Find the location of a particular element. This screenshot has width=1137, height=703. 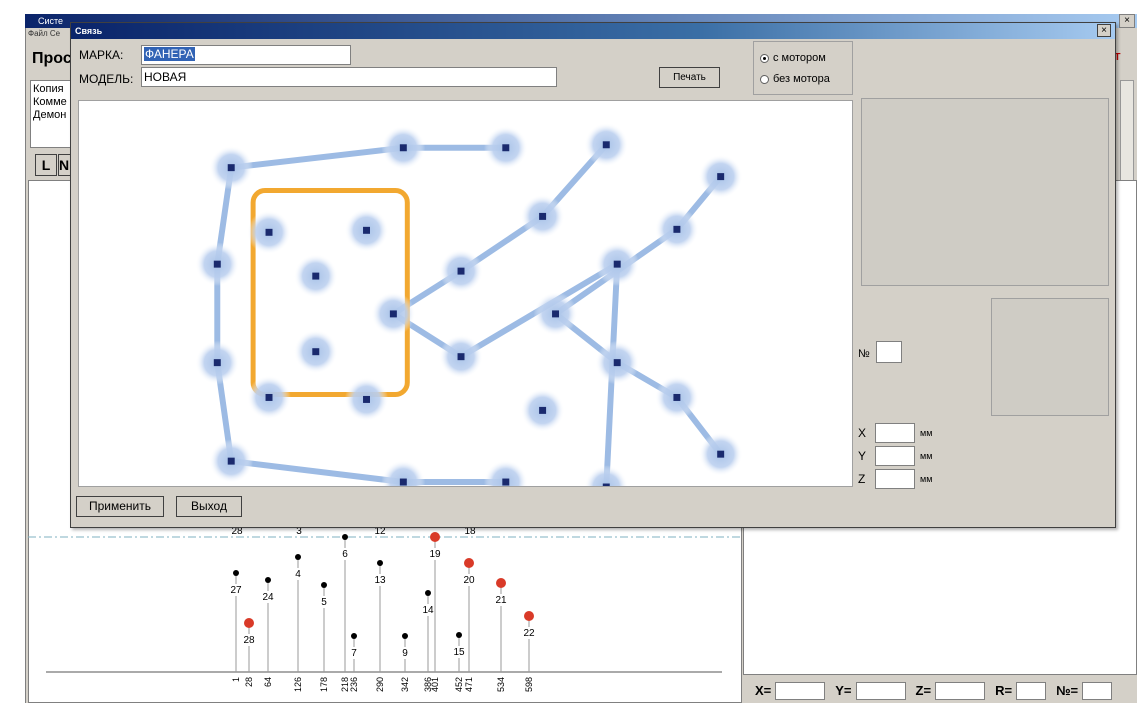

marka-value: ФАНЕРА is located at coordinates (169, 54).